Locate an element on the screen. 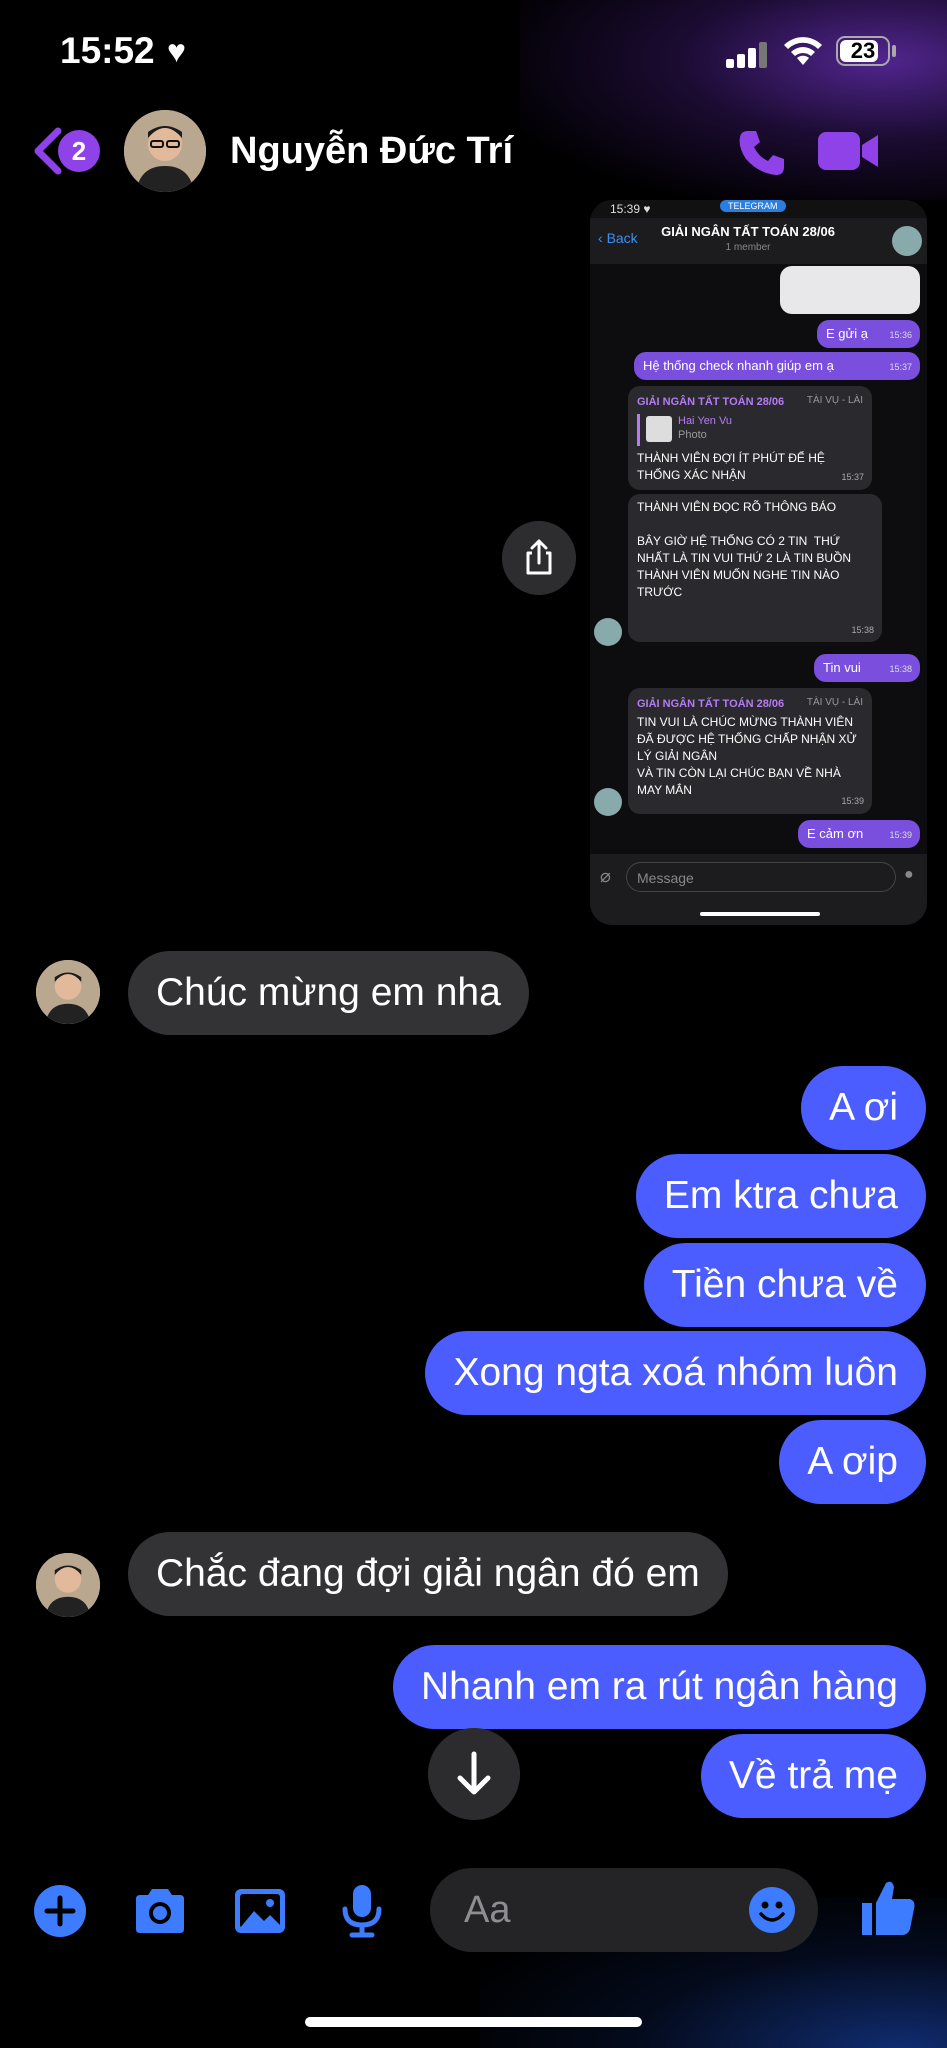 Image resolution: width=947 pixels, height=2048 pixels. emoji-icon is located at coordinates (772, 1910).